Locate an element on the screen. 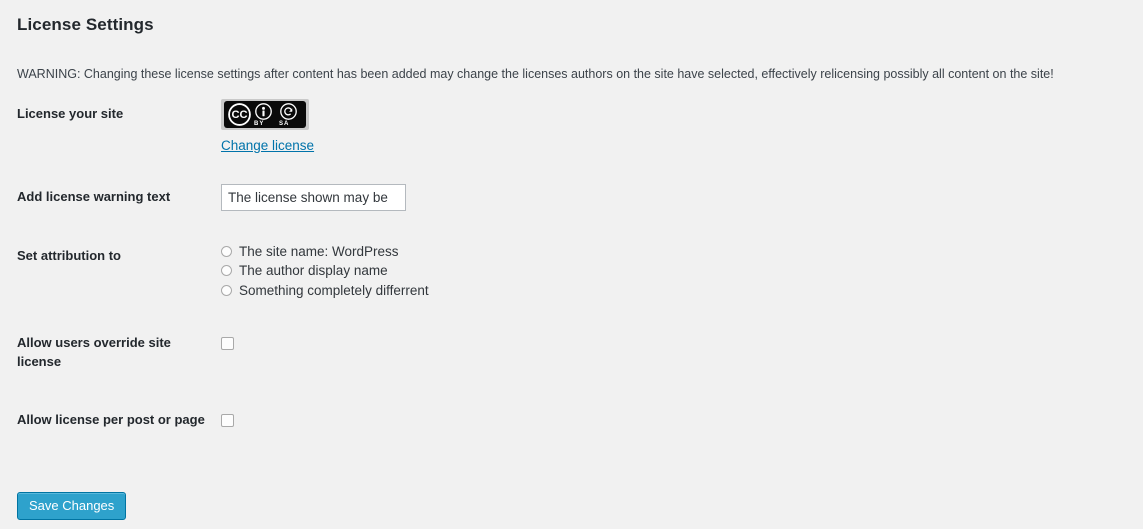 The width and height of the screenshot is (1143, 529). radio-label-site-name: The site name: WordPress is located at coordinates (319, 251).